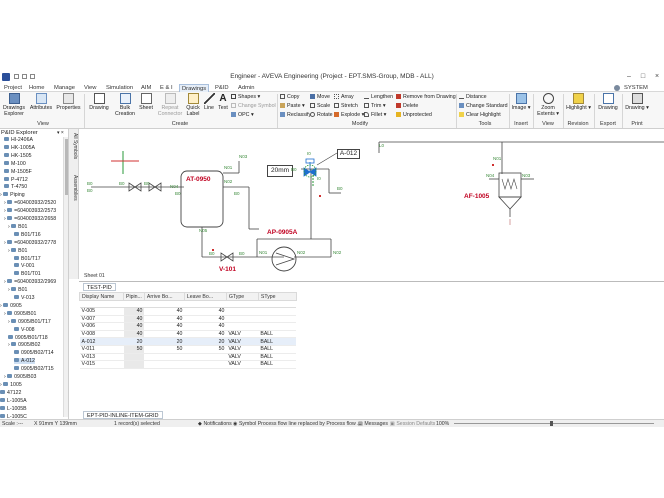  Describe the element at coordinates (15, 163) in the screenshot. I see `tree-item: M-100` at that location.